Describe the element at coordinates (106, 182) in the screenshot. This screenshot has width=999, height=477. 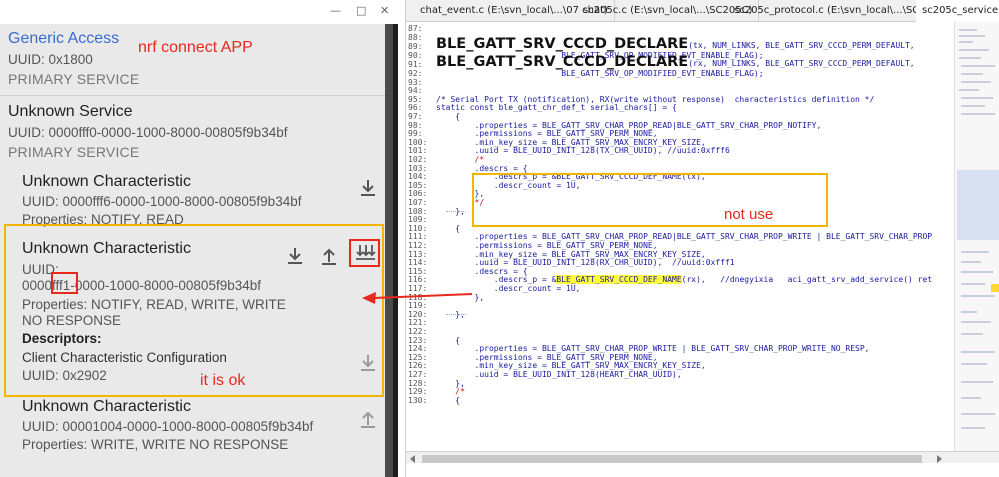
I see `char1-title: Unknown Characteristic` at that location.